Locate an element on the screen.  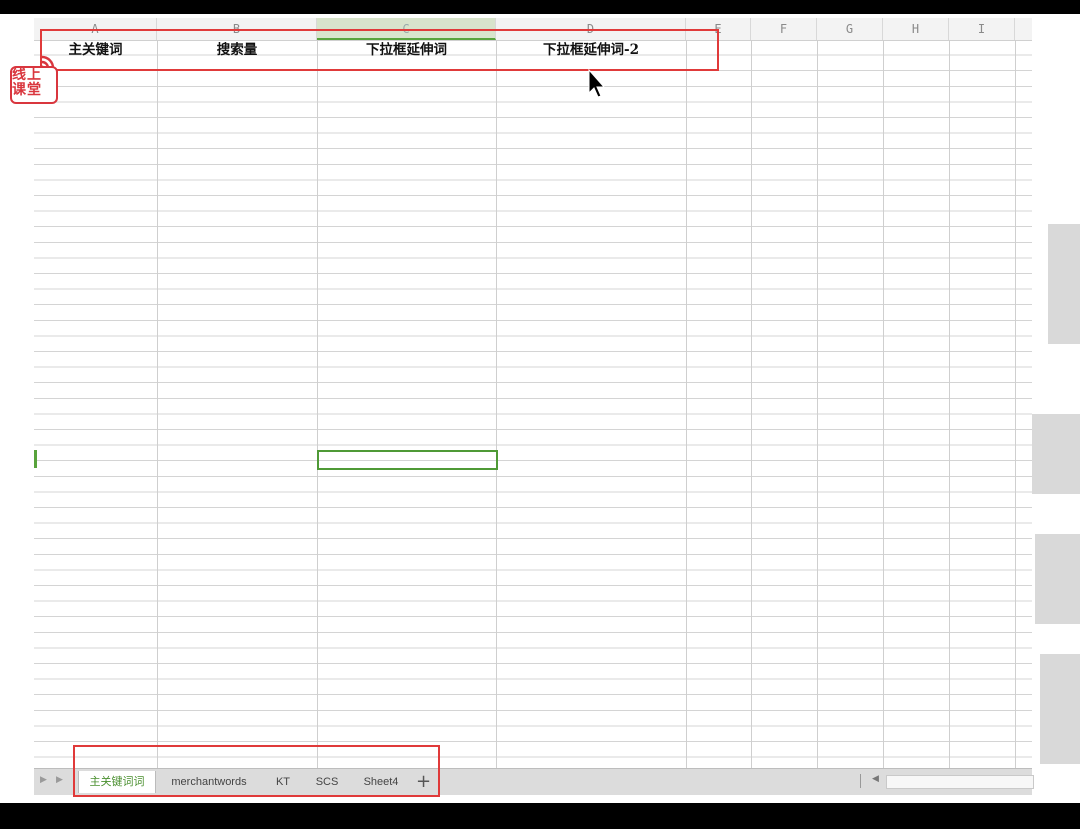
scroll-left-arrow-icon: ◀ is located at coordinates (875, 779).